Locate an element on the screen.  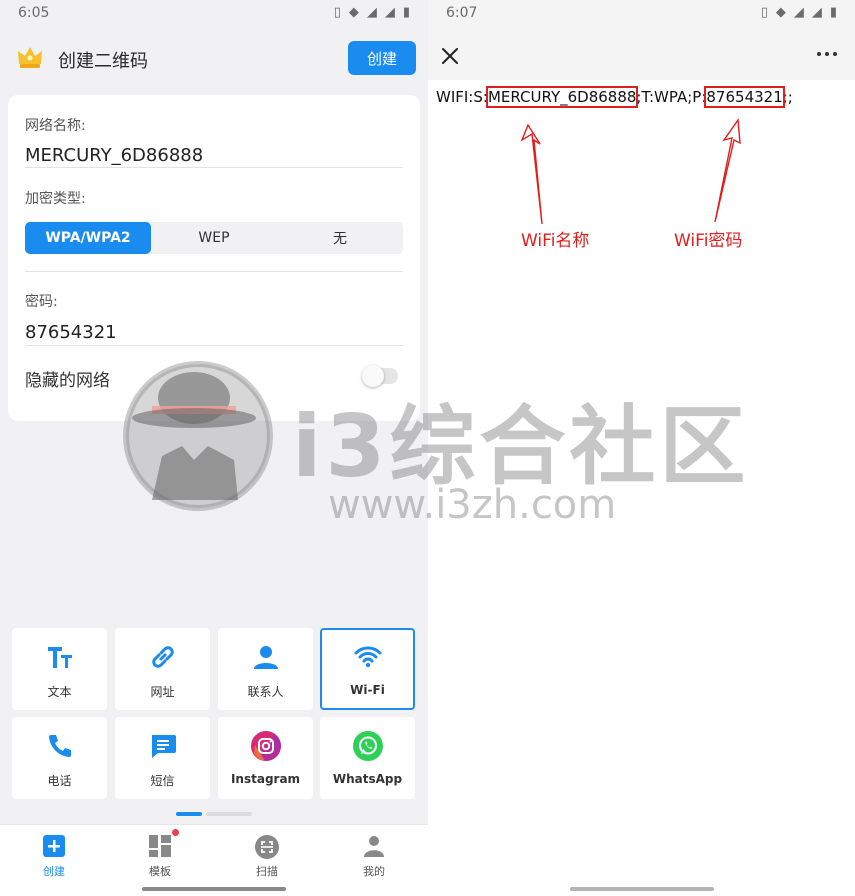
type-tile-label: WhatsApp is located at coordinates (367, 779).